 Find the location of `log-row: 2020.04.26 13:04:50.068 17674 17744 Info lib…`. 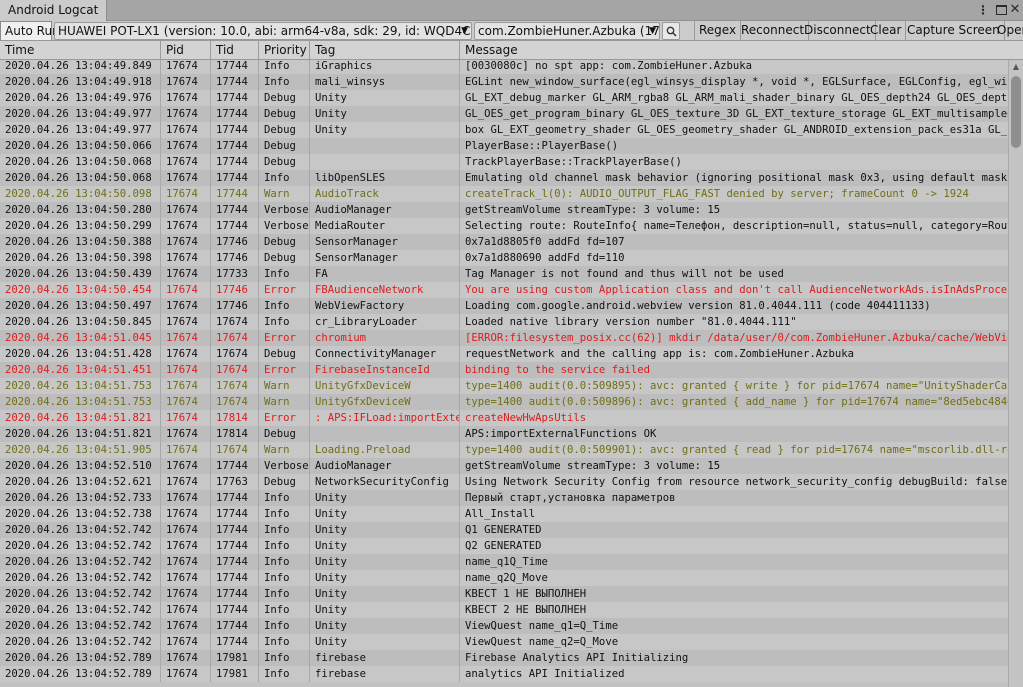

log-row: 2020.04.26 13:04:50.068 17674 17744 Info lib… is located at coordinates (504, 178).